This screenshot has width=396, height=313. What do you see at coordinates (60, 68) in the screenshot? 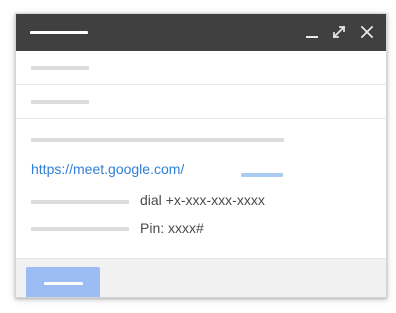
I see `recipients-placeholder` at bounding box center [60, 68].